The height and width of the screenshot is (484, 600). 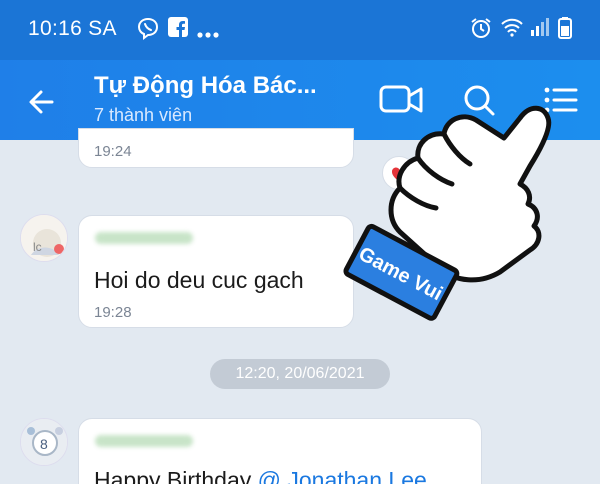 What do you see at coordinates (512, 29) in the screenshot?
I see `wifi-icon` at bounding box center [512, 29].